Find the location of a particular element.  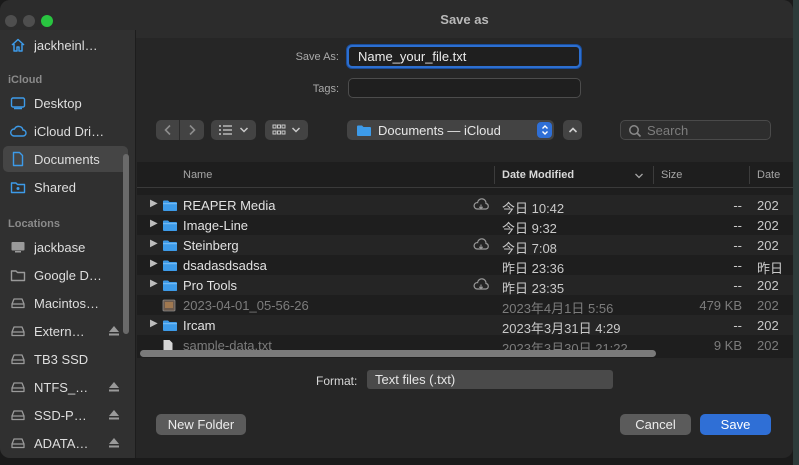

column-header-date-modified: Date Modified is located at coordinates (538, 175).